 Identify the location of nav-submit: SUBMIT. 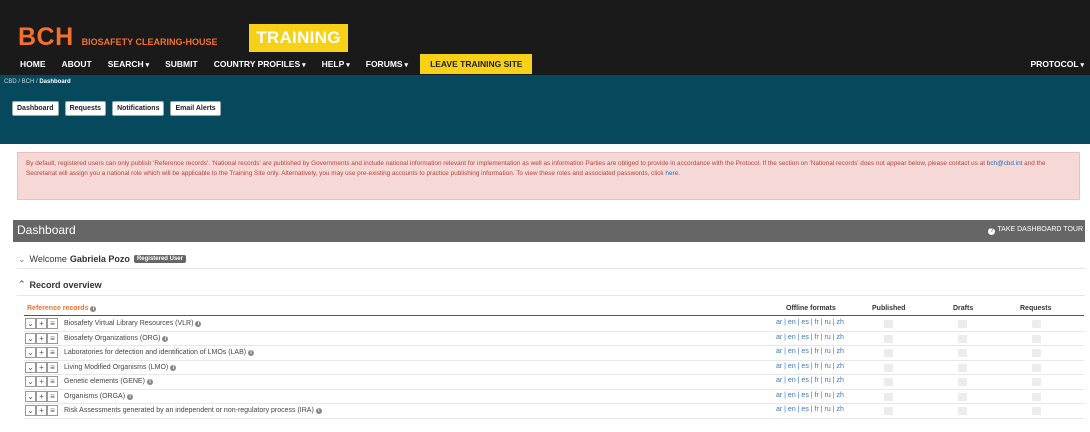
(181, 64).